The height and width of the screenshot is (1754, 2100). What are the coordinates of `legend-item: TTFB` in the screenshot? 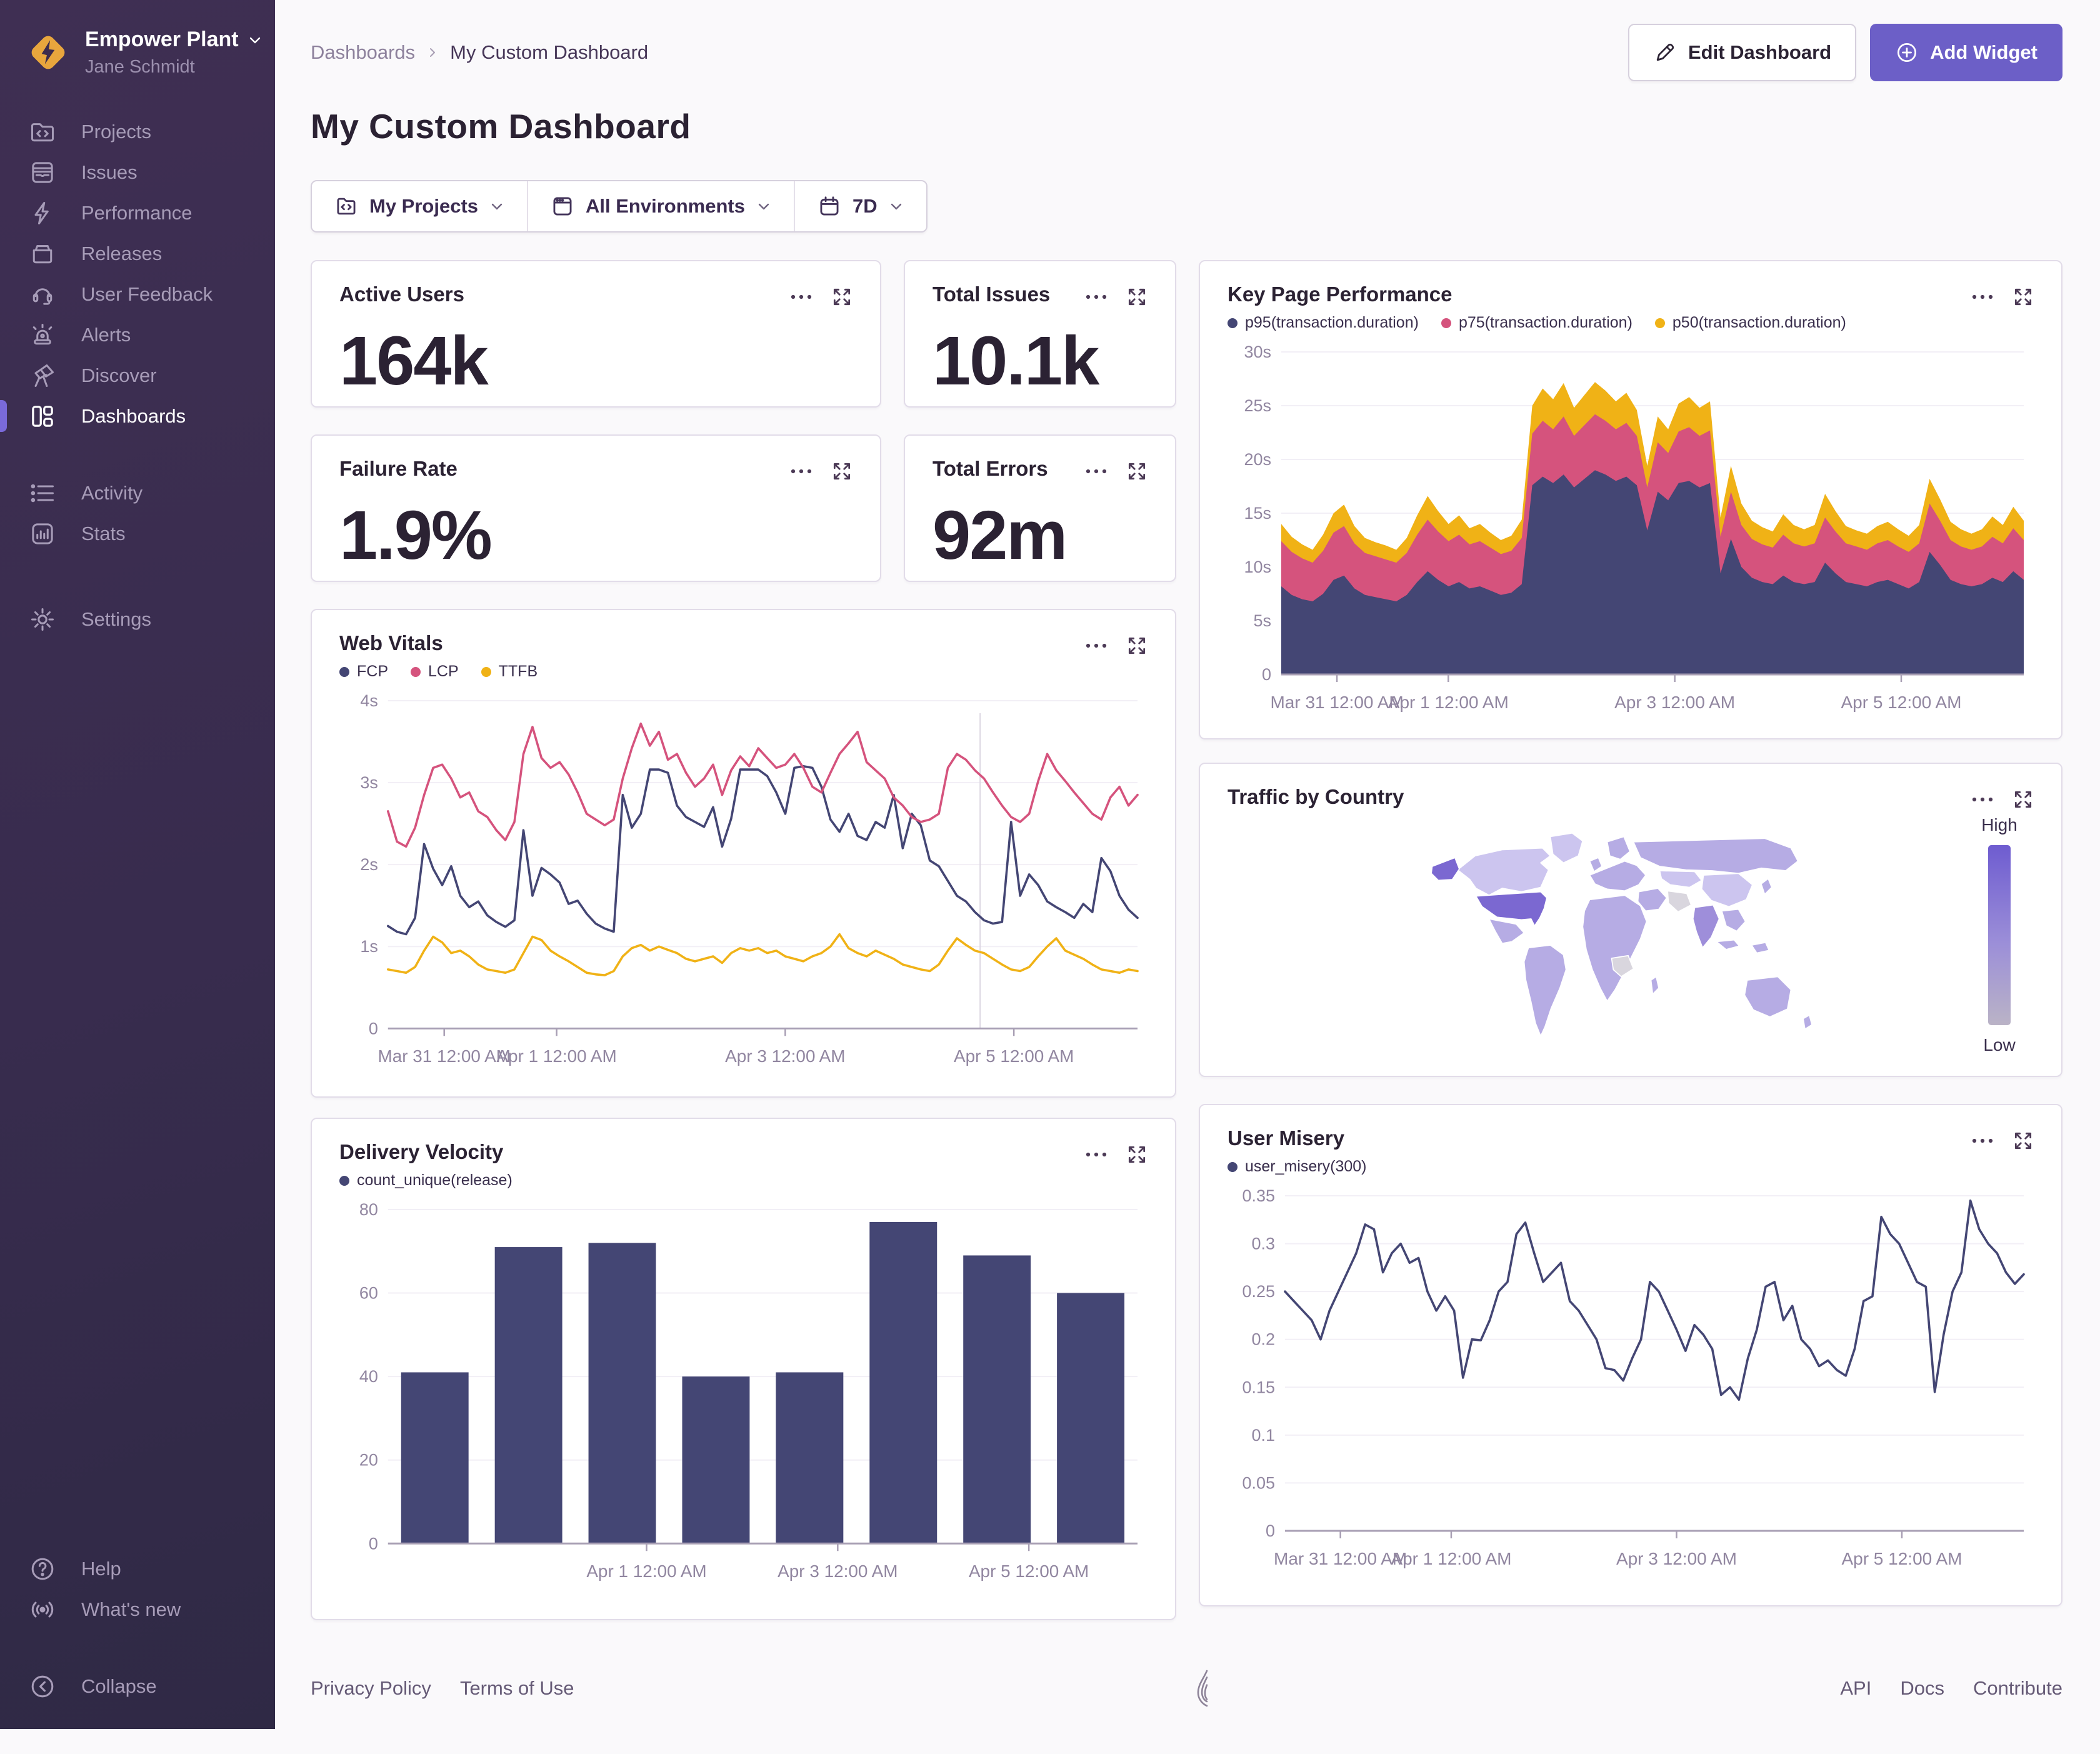 It's located at (509, 672).